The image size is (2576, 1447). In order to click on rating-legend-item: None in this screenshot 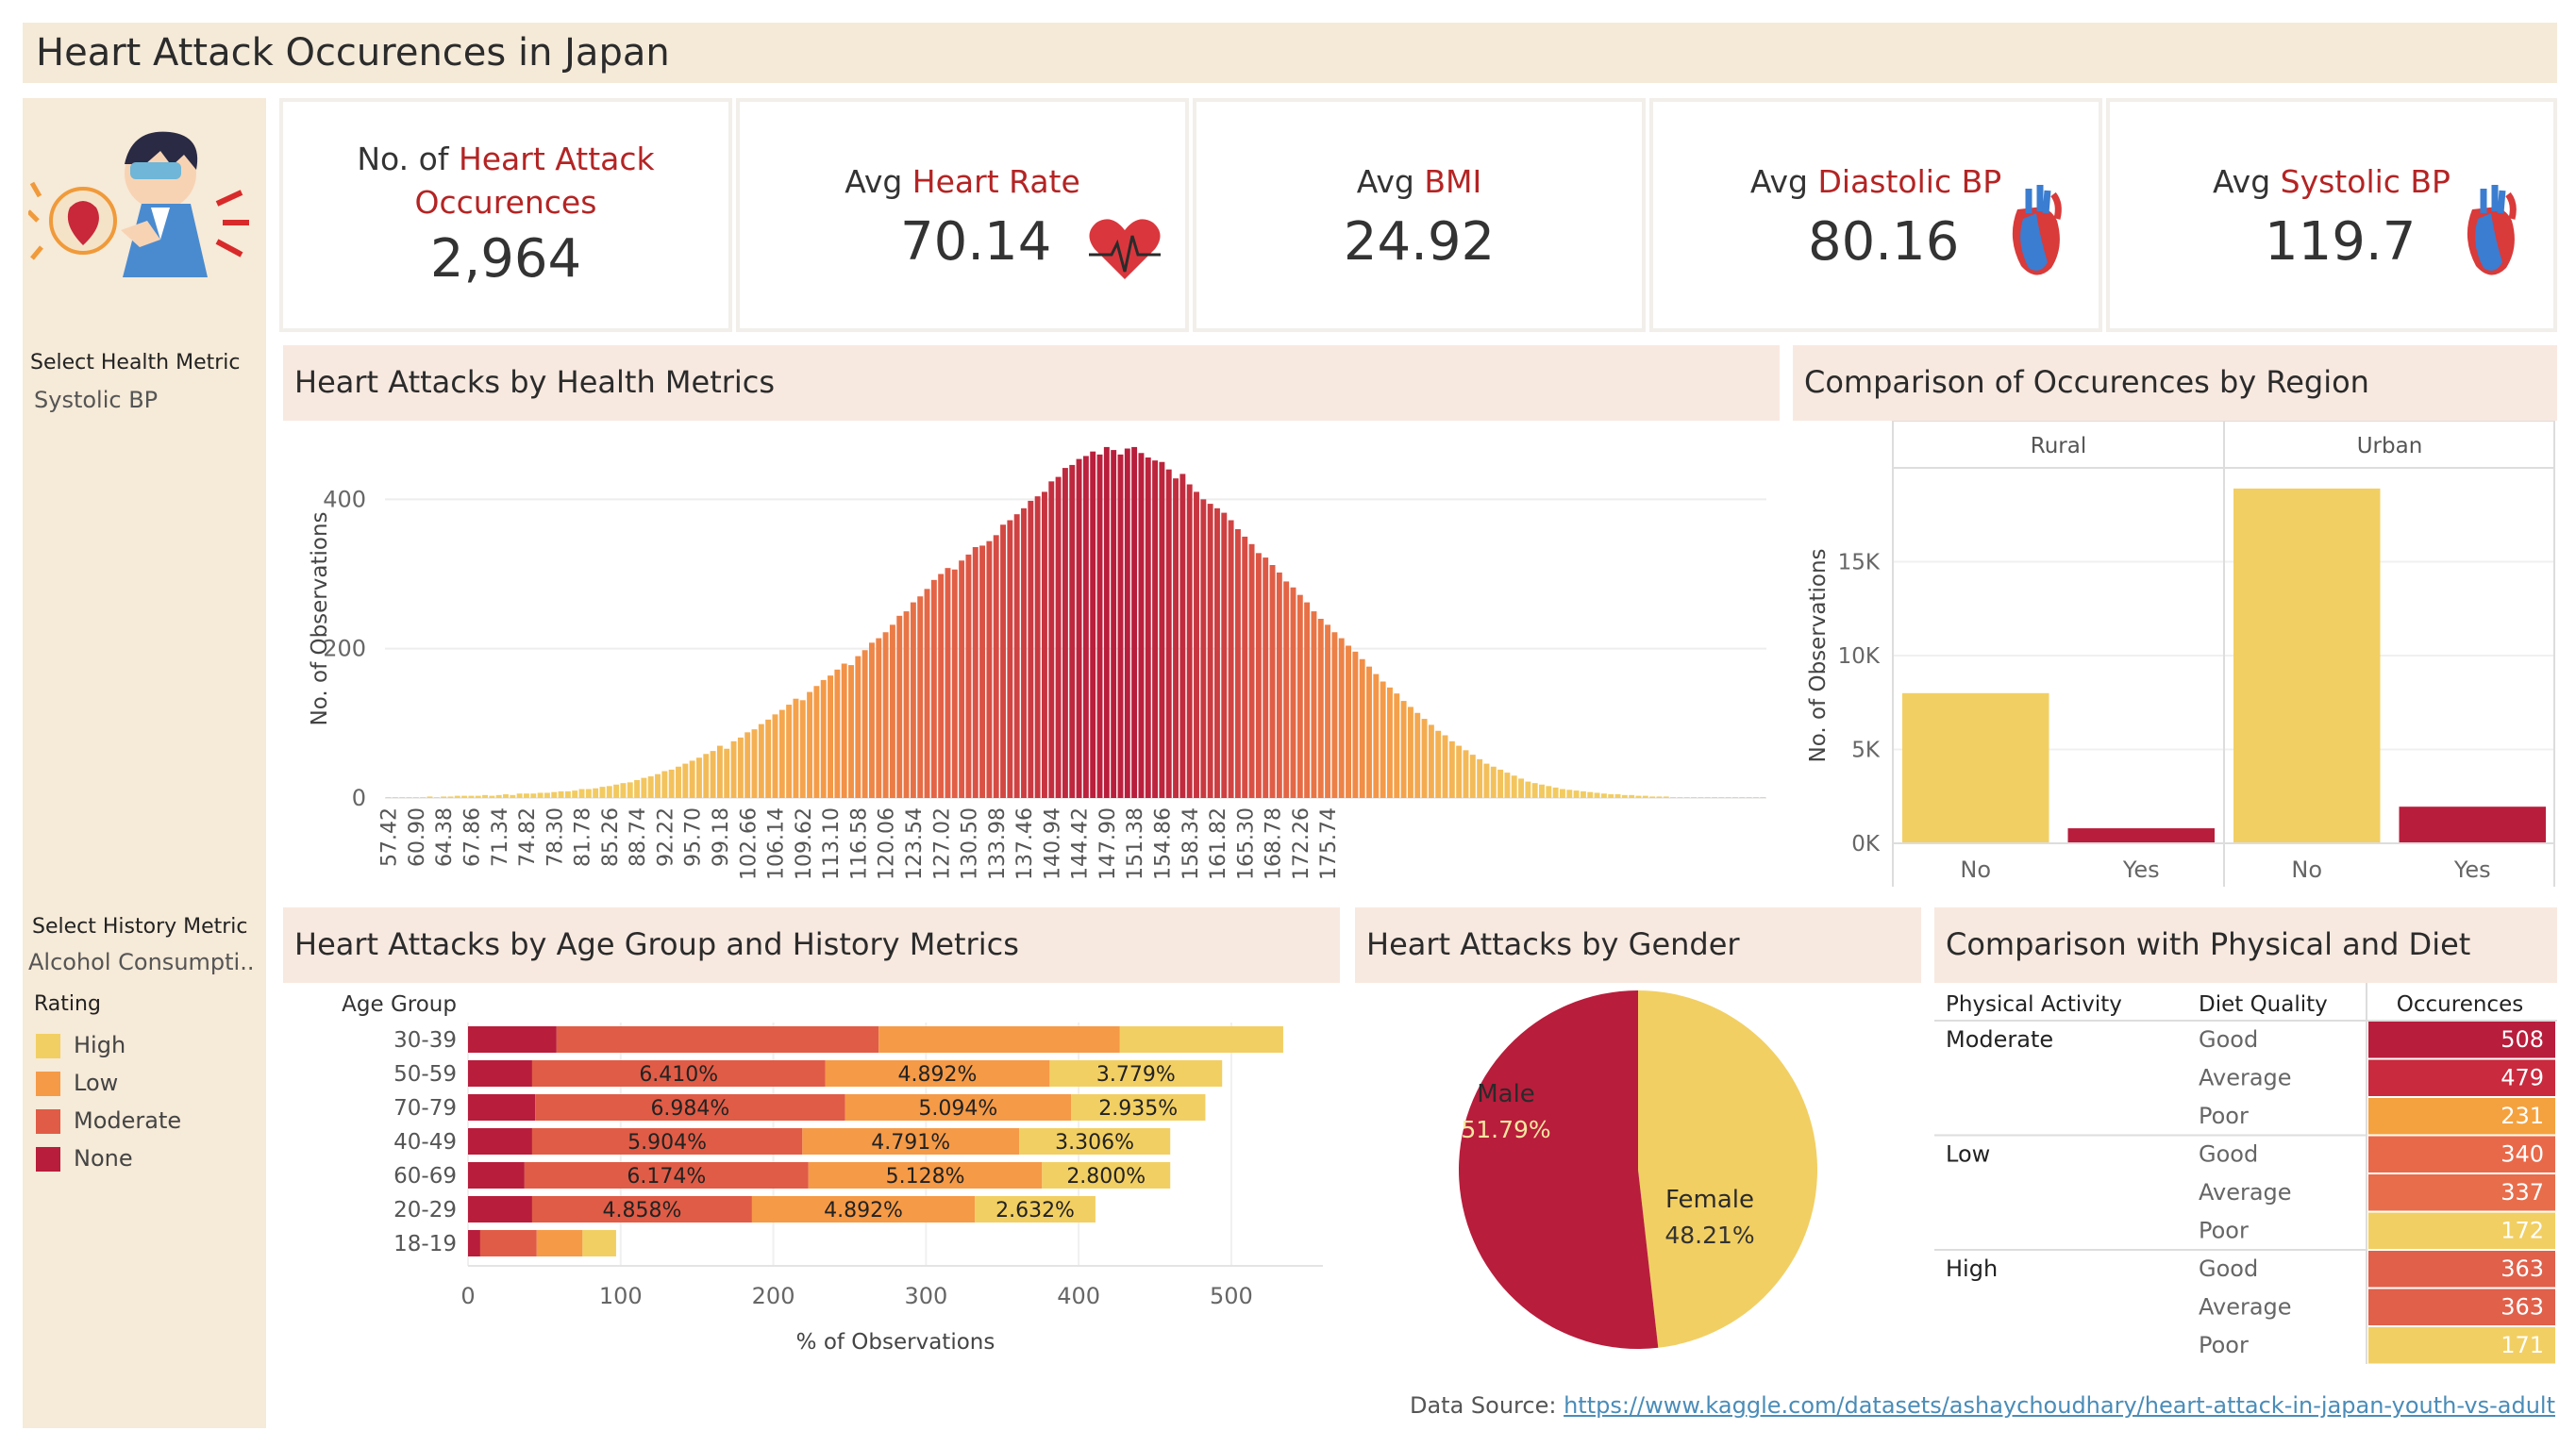, I will do `click(84, 1159)`.